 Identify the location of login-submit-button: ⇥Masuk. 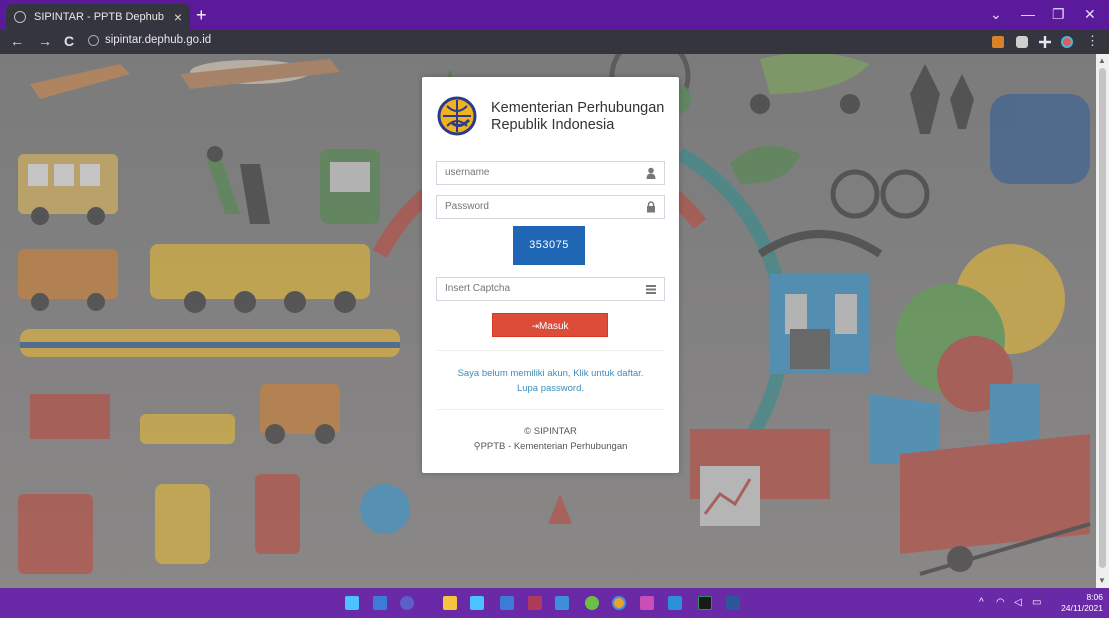
(550, 325).